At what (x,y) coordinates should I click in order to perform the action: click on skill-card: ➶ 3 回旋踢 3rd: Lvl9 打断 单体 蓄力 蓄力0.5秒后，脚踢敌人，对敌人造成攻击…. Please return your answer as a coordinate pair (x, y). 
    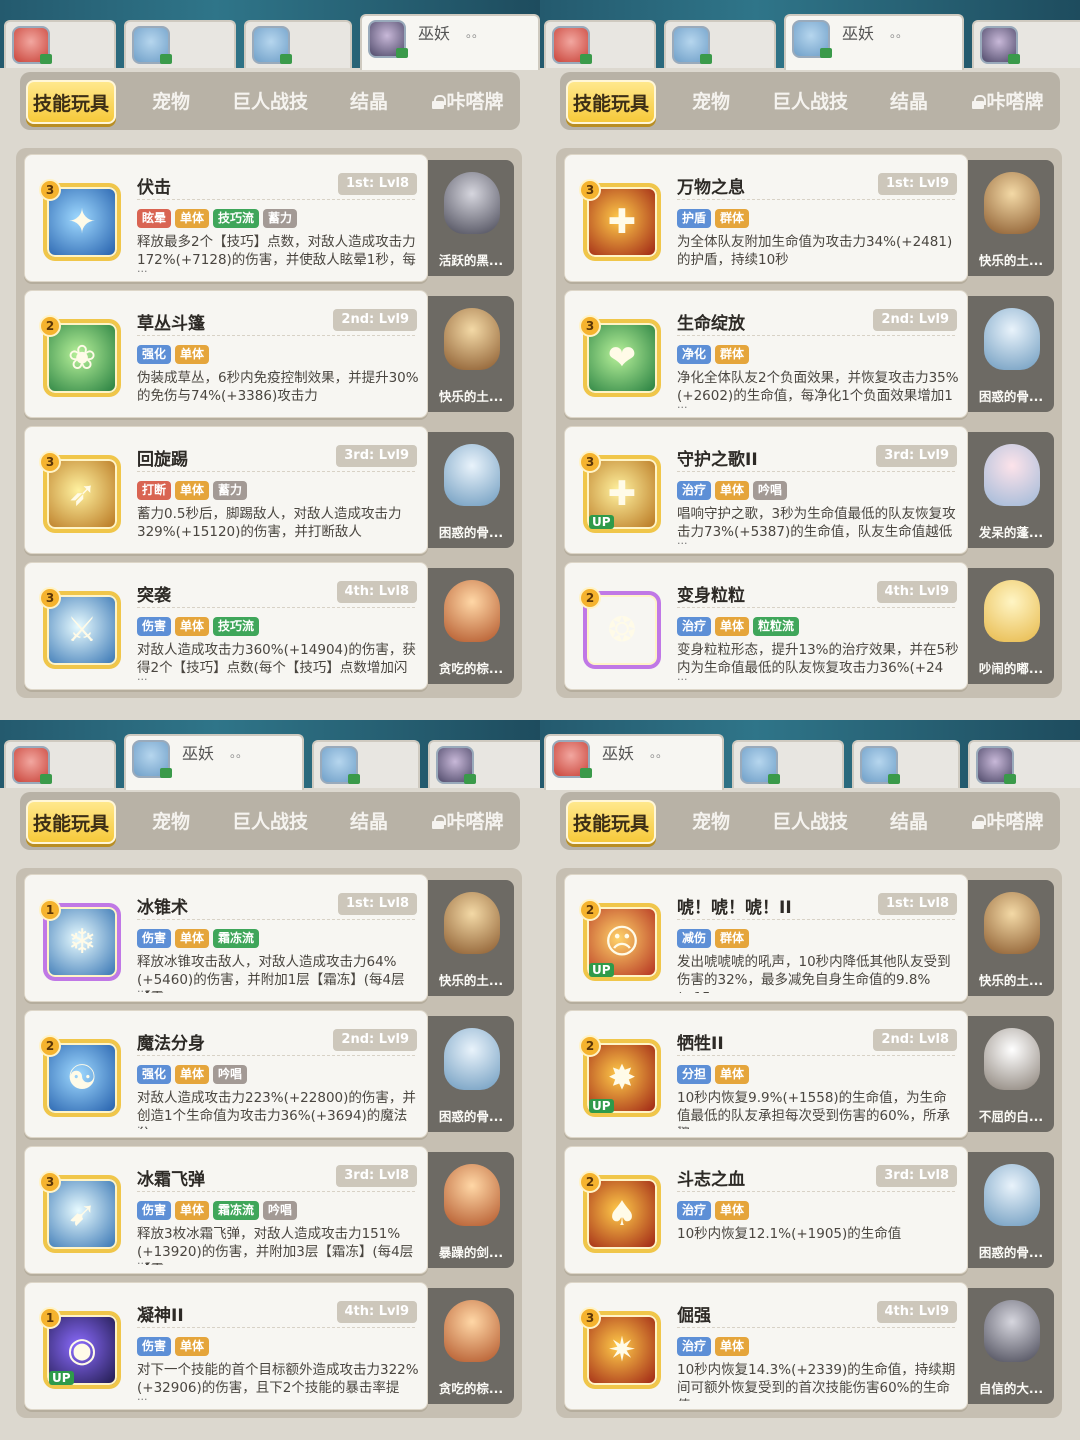
    Looking at the image, I should click on (269, 490).